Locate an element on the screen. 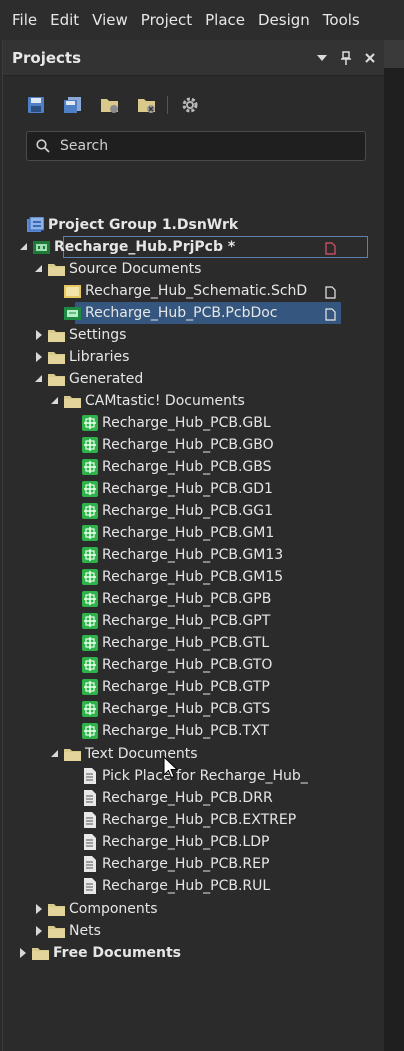 This screenshot has width=404, height=1051. tree-item-pcb: Recharge_Hub_PCB.PcbDoc is located at coordinates (165, 313).